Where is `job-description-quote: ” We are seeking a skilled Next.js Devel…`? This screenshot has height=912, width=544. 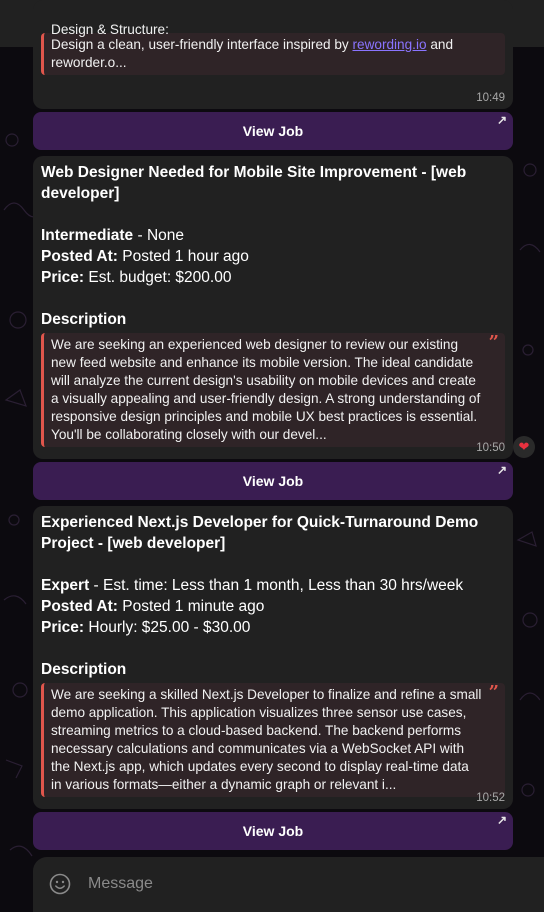
job-description-quote: ” We are seeking a skilled Next.js Devel… is located at coordinates (273, 740).